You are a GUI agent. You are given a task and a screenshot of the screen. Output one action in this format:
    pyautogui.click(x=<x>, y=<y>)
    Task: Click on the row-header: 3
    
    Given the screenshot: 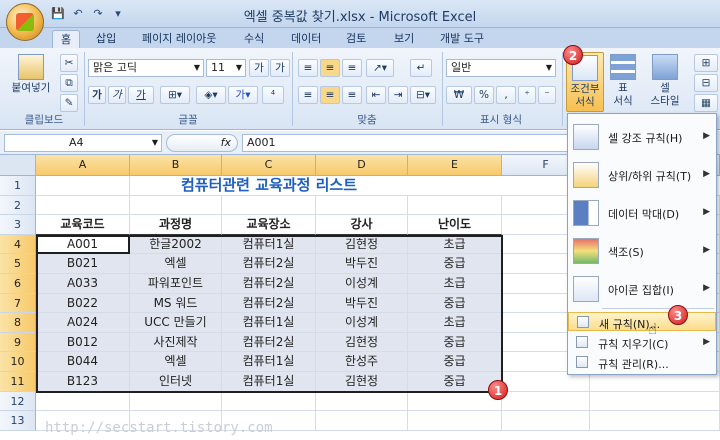 What is the action you would take?
    pyautogui.click(x=18, y=225)
    